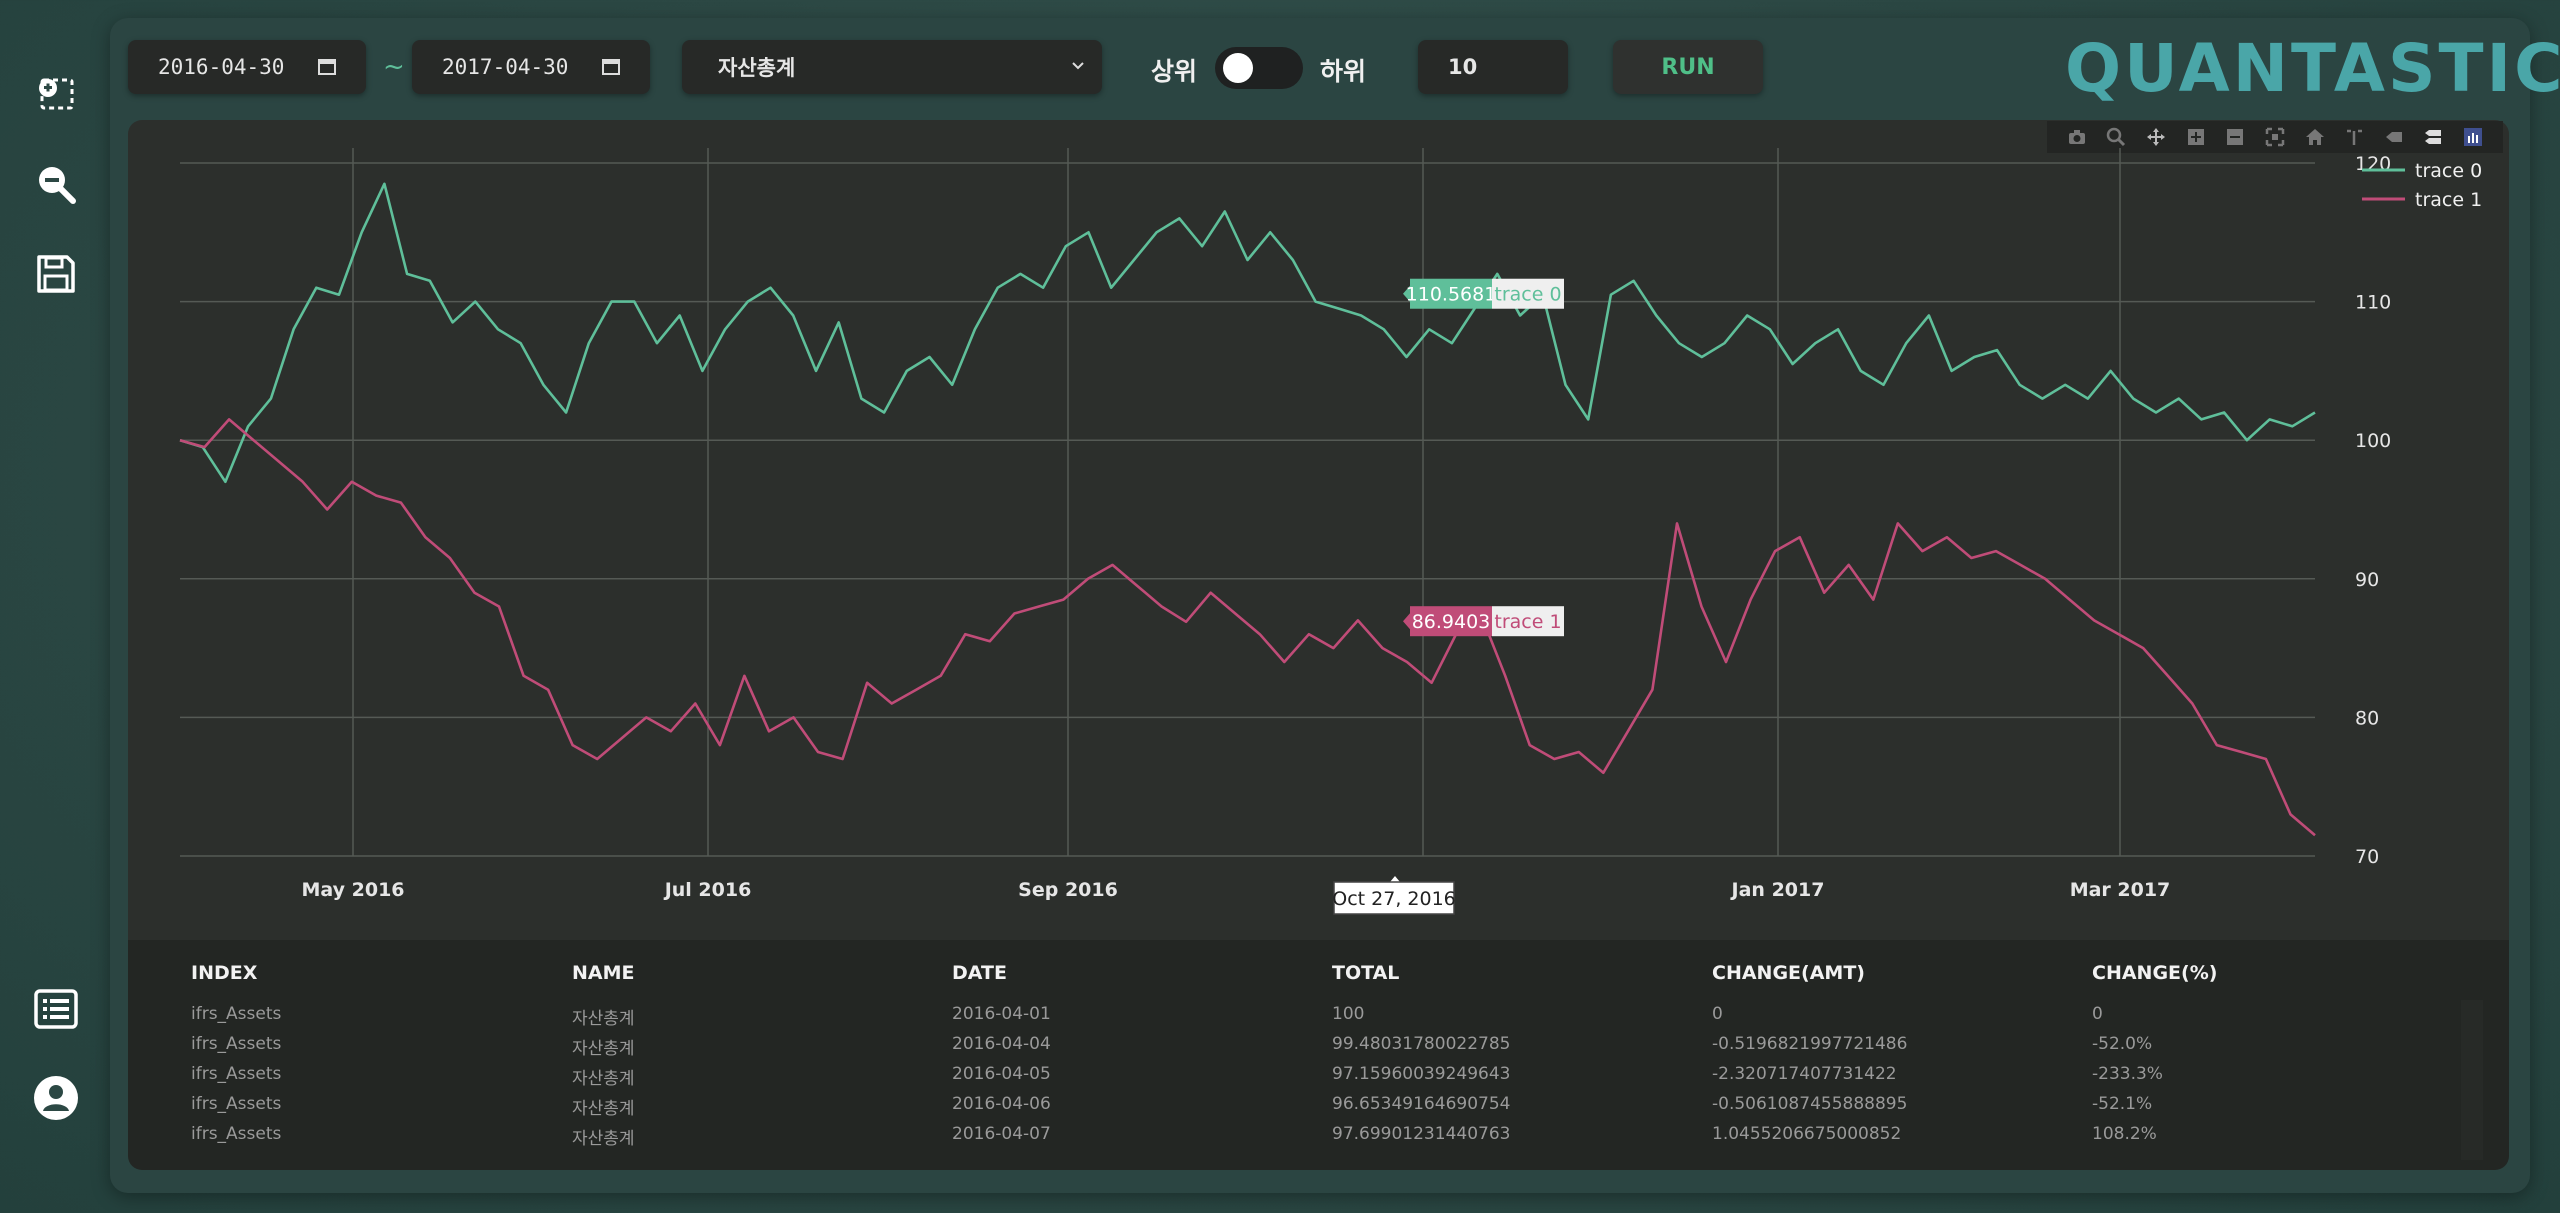 Image resolution: width=2560 pixels, height=1213 pixels. I want to click on chevron-down-icon, so click(1078, 66).